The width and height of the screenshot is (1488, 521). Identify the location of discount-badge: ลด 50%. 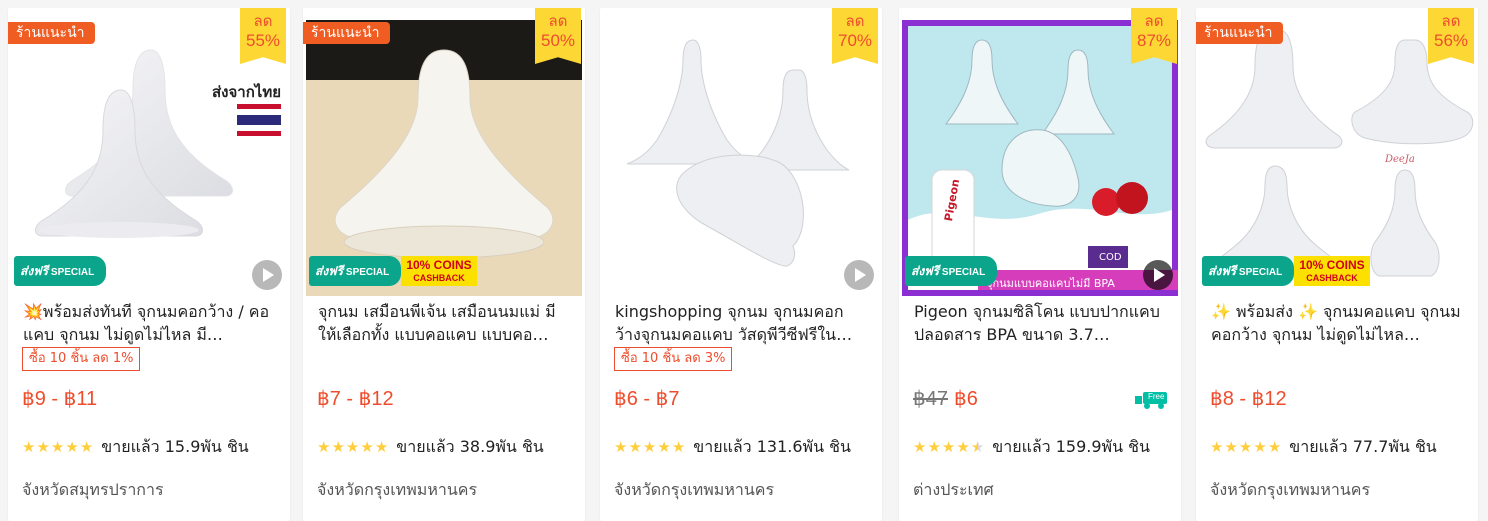
(558, 36).